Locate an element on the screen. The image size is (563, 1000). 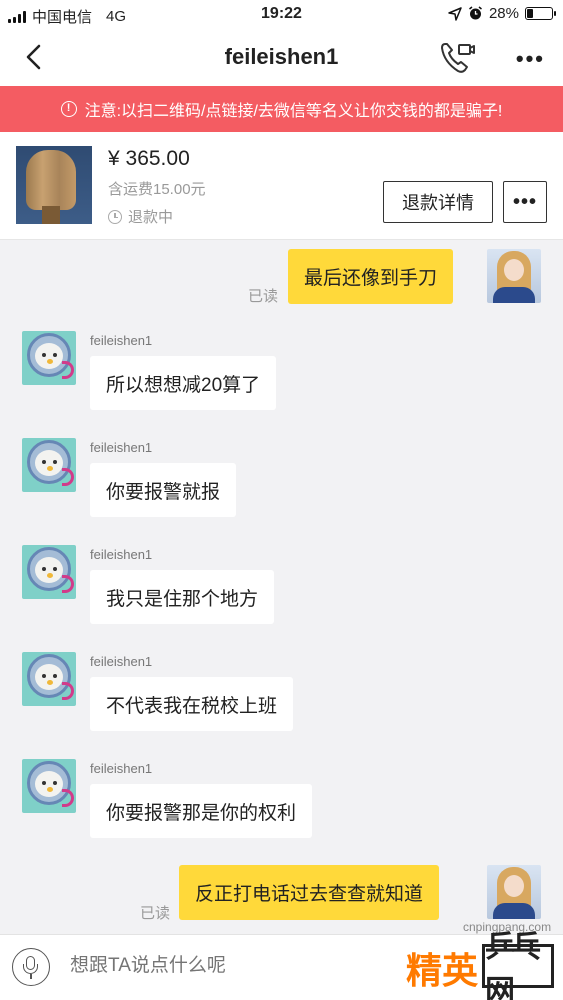
battery-percent: 28% is located at coordinates (503, 13).